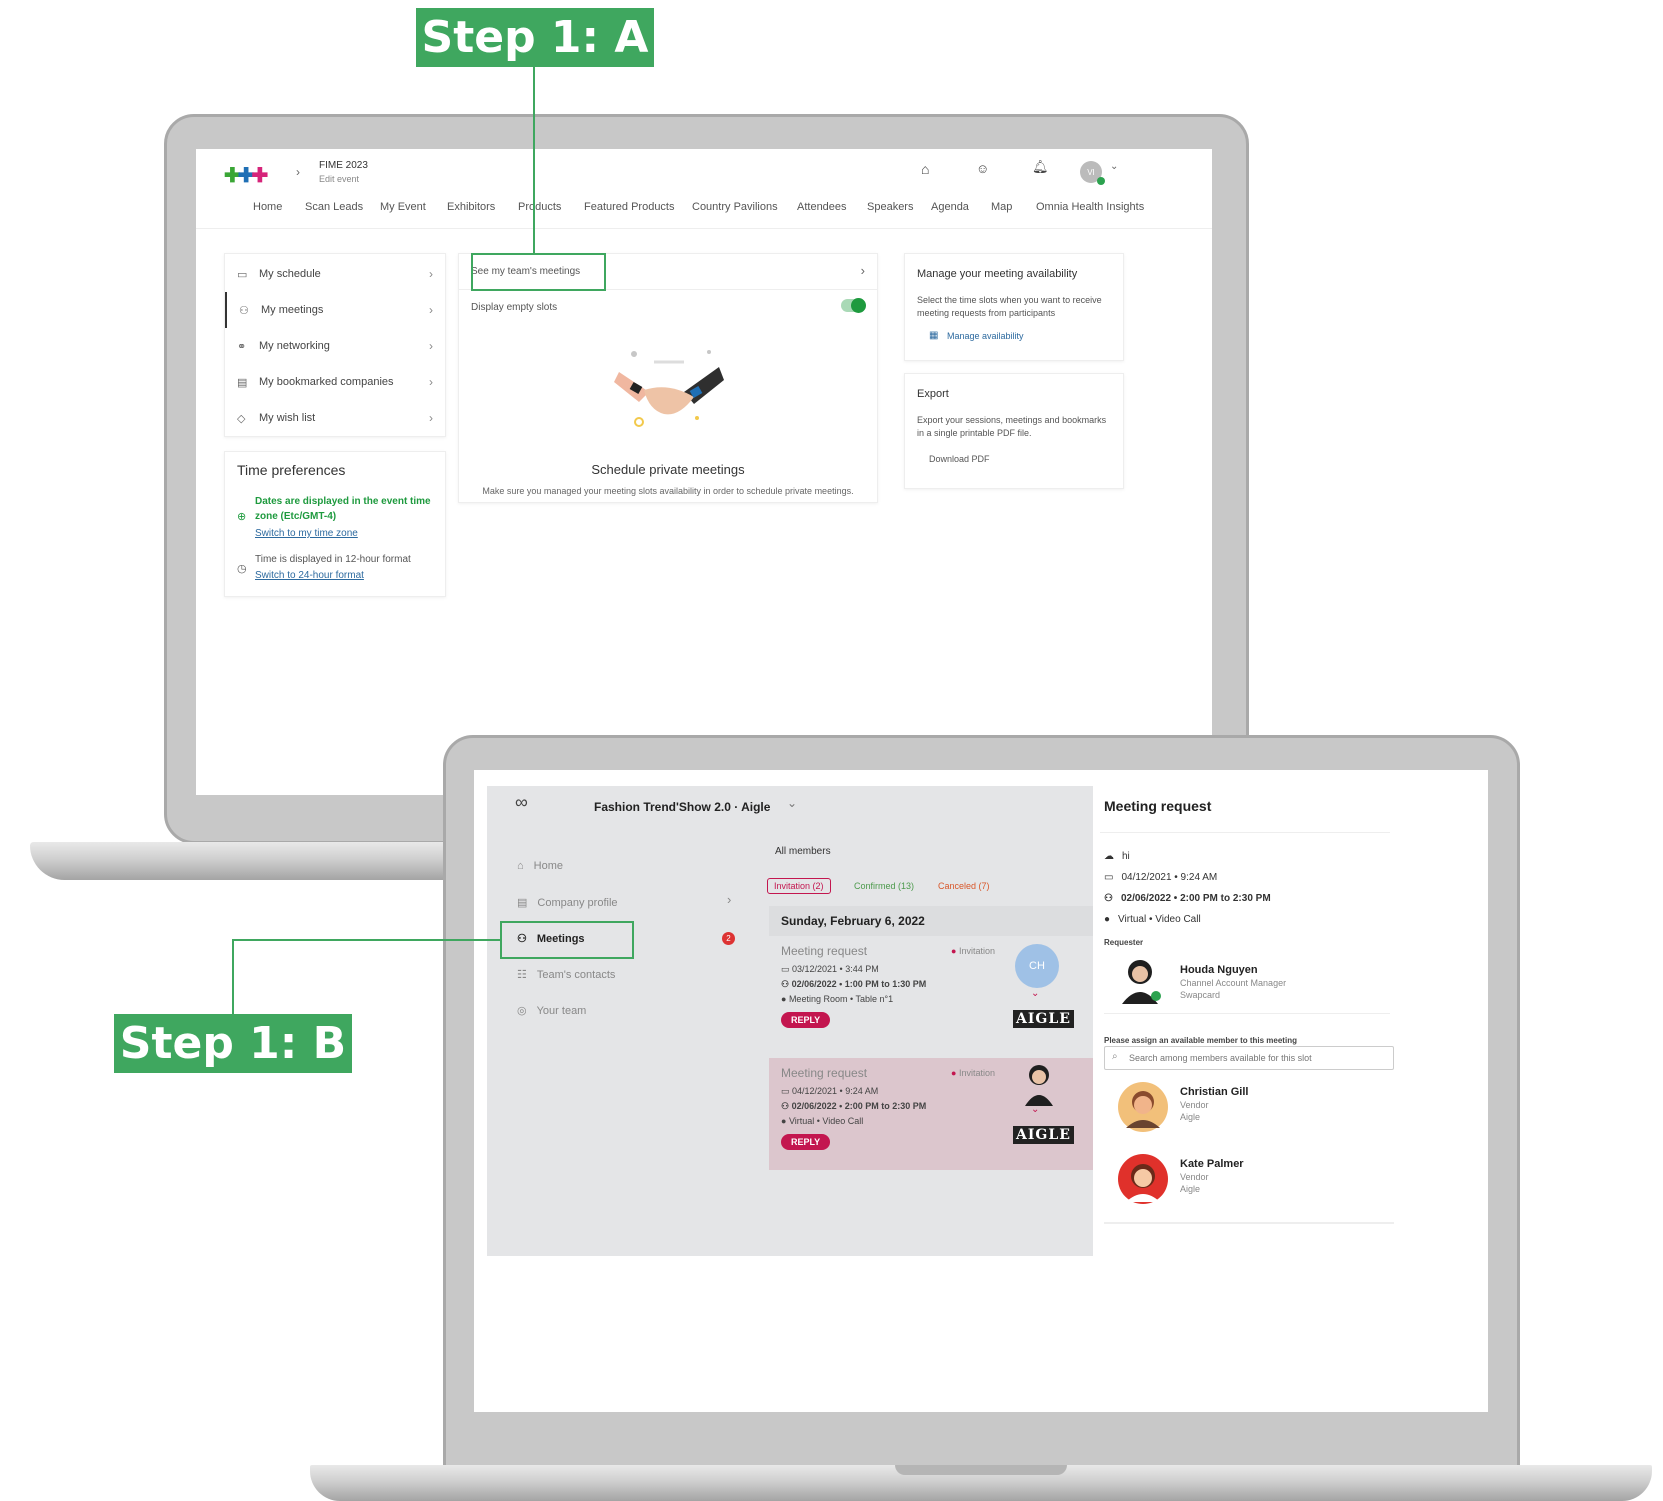 The image size is (1663, 1501). Describe the element at coordinates (242, 382) in the screenshot. I see `building-icon: ▤` at that location.